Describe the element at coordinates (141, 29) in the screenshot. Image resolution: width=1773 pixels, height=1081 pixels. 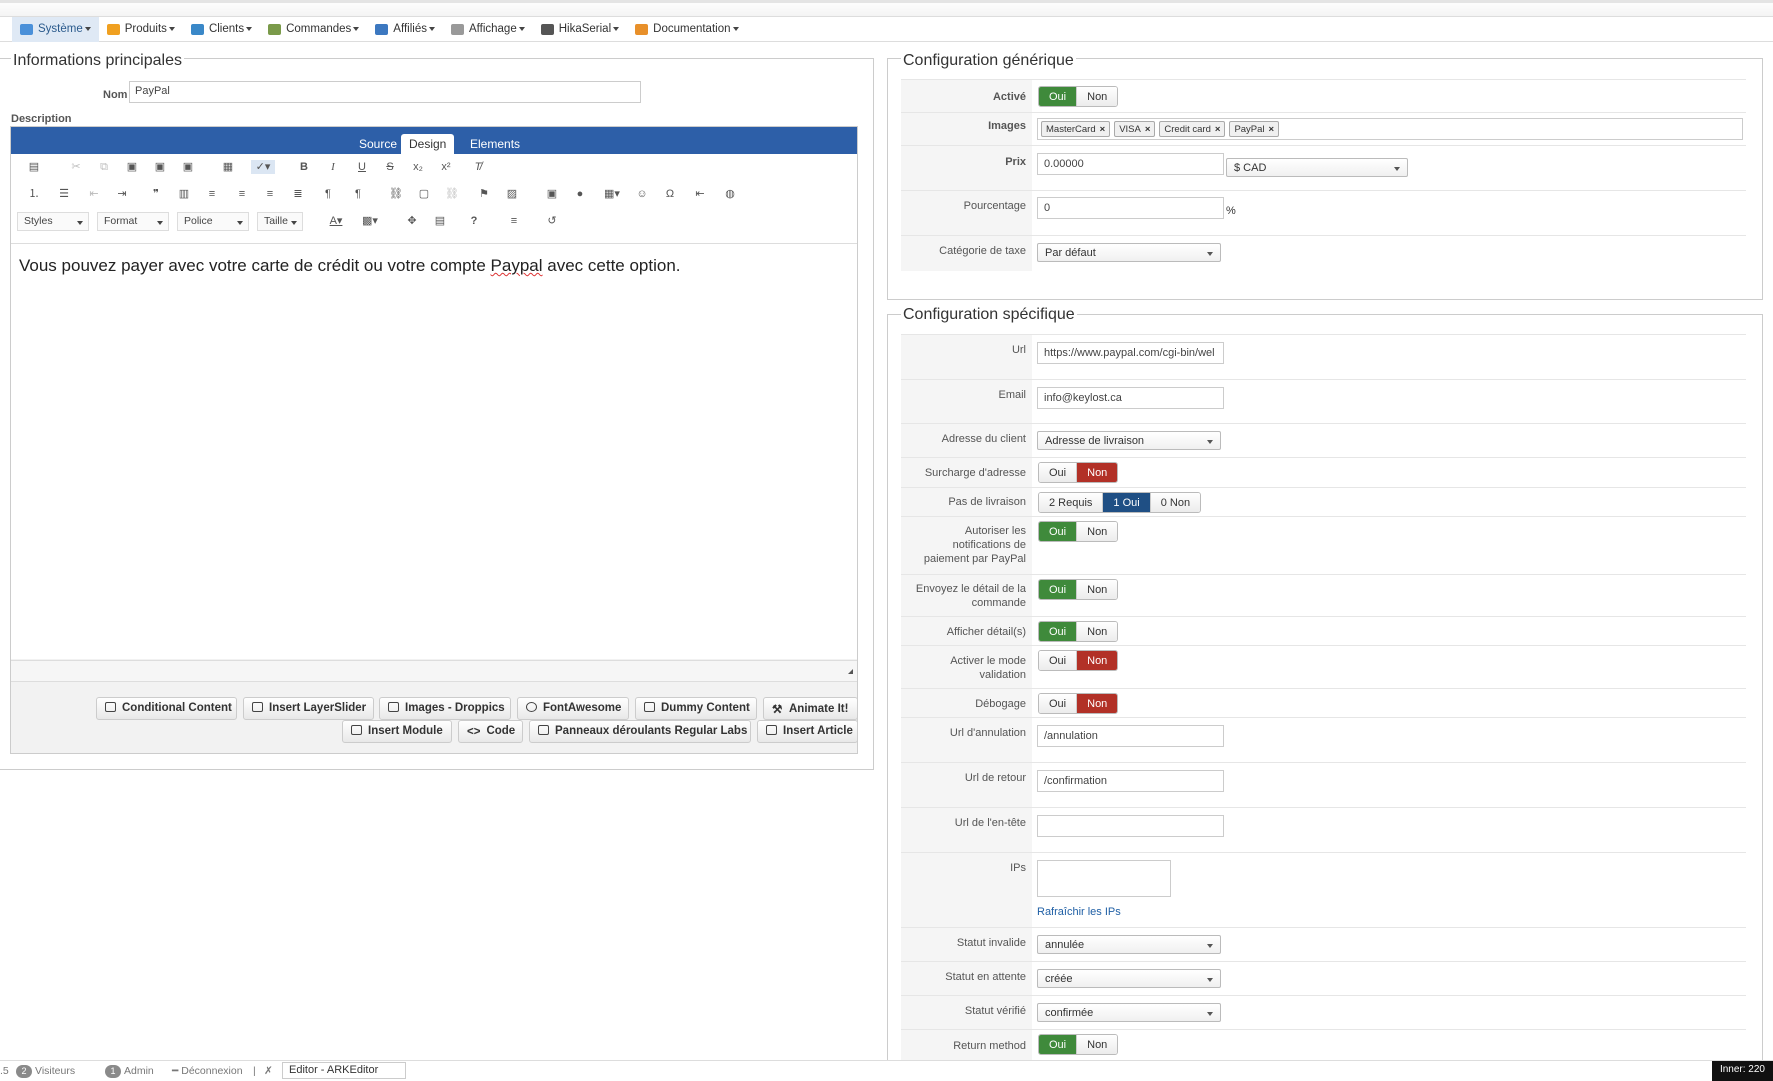
I see `menu-produits: Produits` at that location.